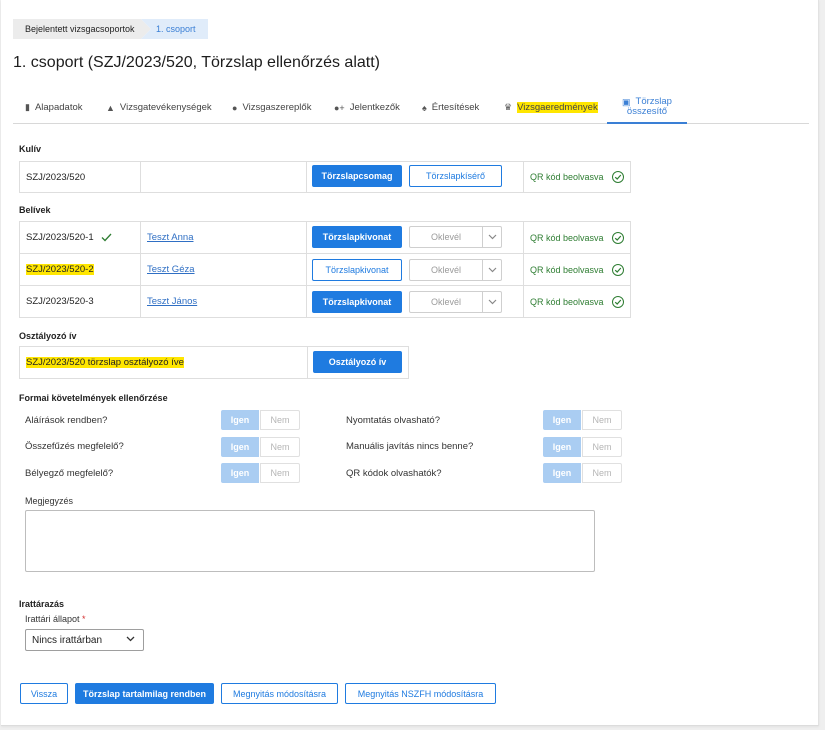  I want to click on open-for-nszfh-edit-button: Megnyitás NSZFH módosításra, so click(420, 693).